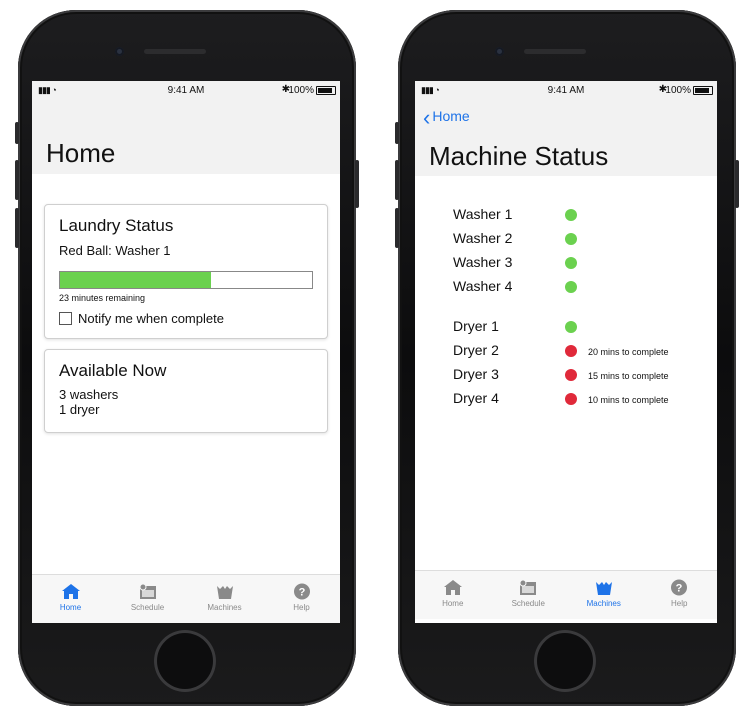 Image resolution: width=747 pixels, height=715 pixels. I want to click on machine-row-dryer-1: Dryer 1, so click(476, 326).